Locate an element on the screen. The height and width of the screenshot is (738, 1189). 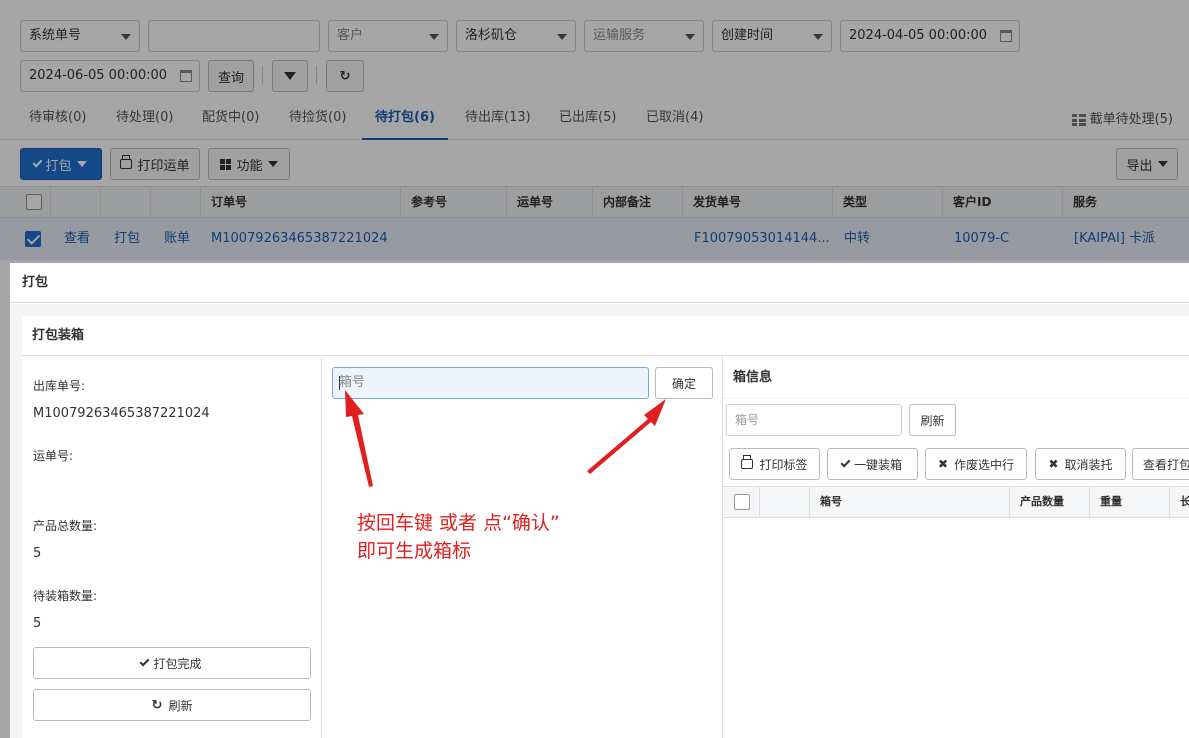
refresh-label: 刷新 is located at coordinates (180, 705).